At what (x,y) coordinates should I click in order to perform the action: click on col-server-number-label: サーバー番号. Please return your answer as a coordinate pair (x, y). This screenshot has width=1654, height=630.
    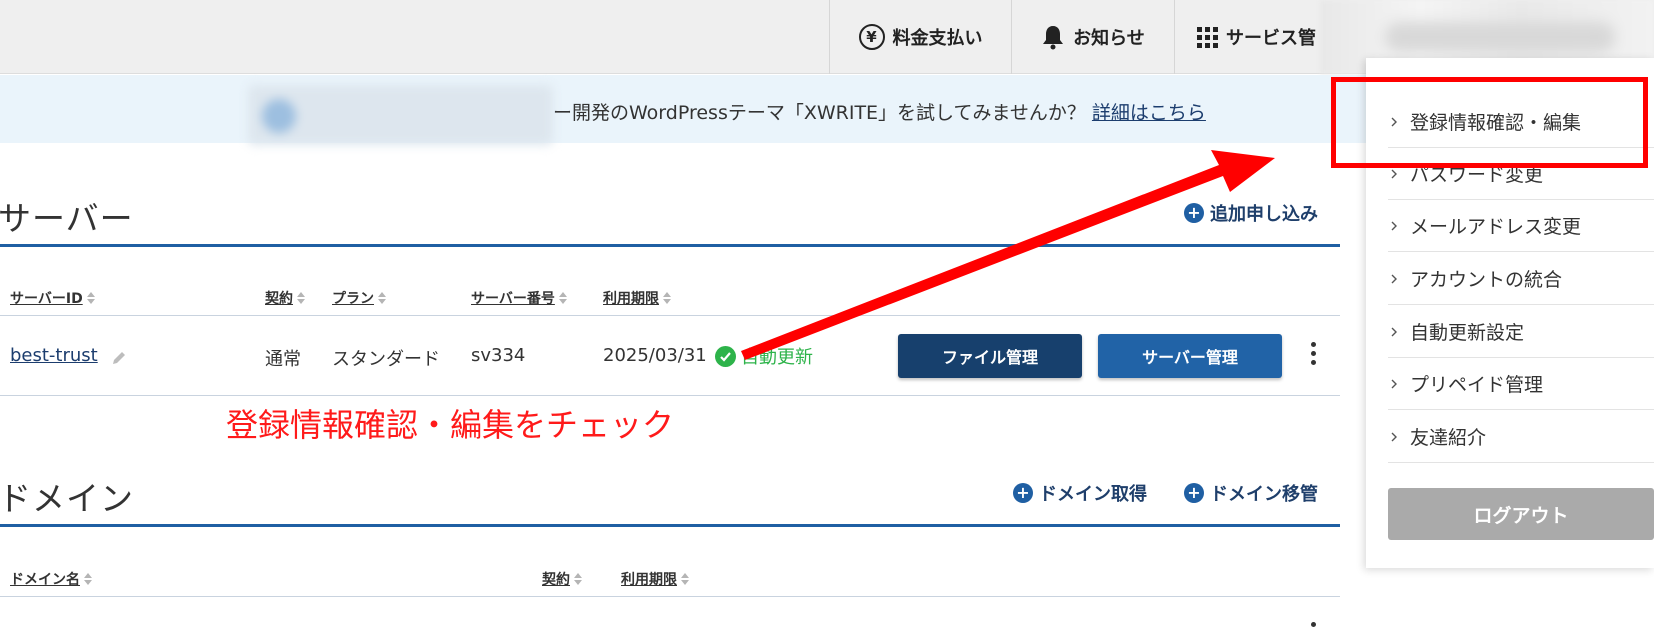
    Looking at the image, I should click on (513, 299).